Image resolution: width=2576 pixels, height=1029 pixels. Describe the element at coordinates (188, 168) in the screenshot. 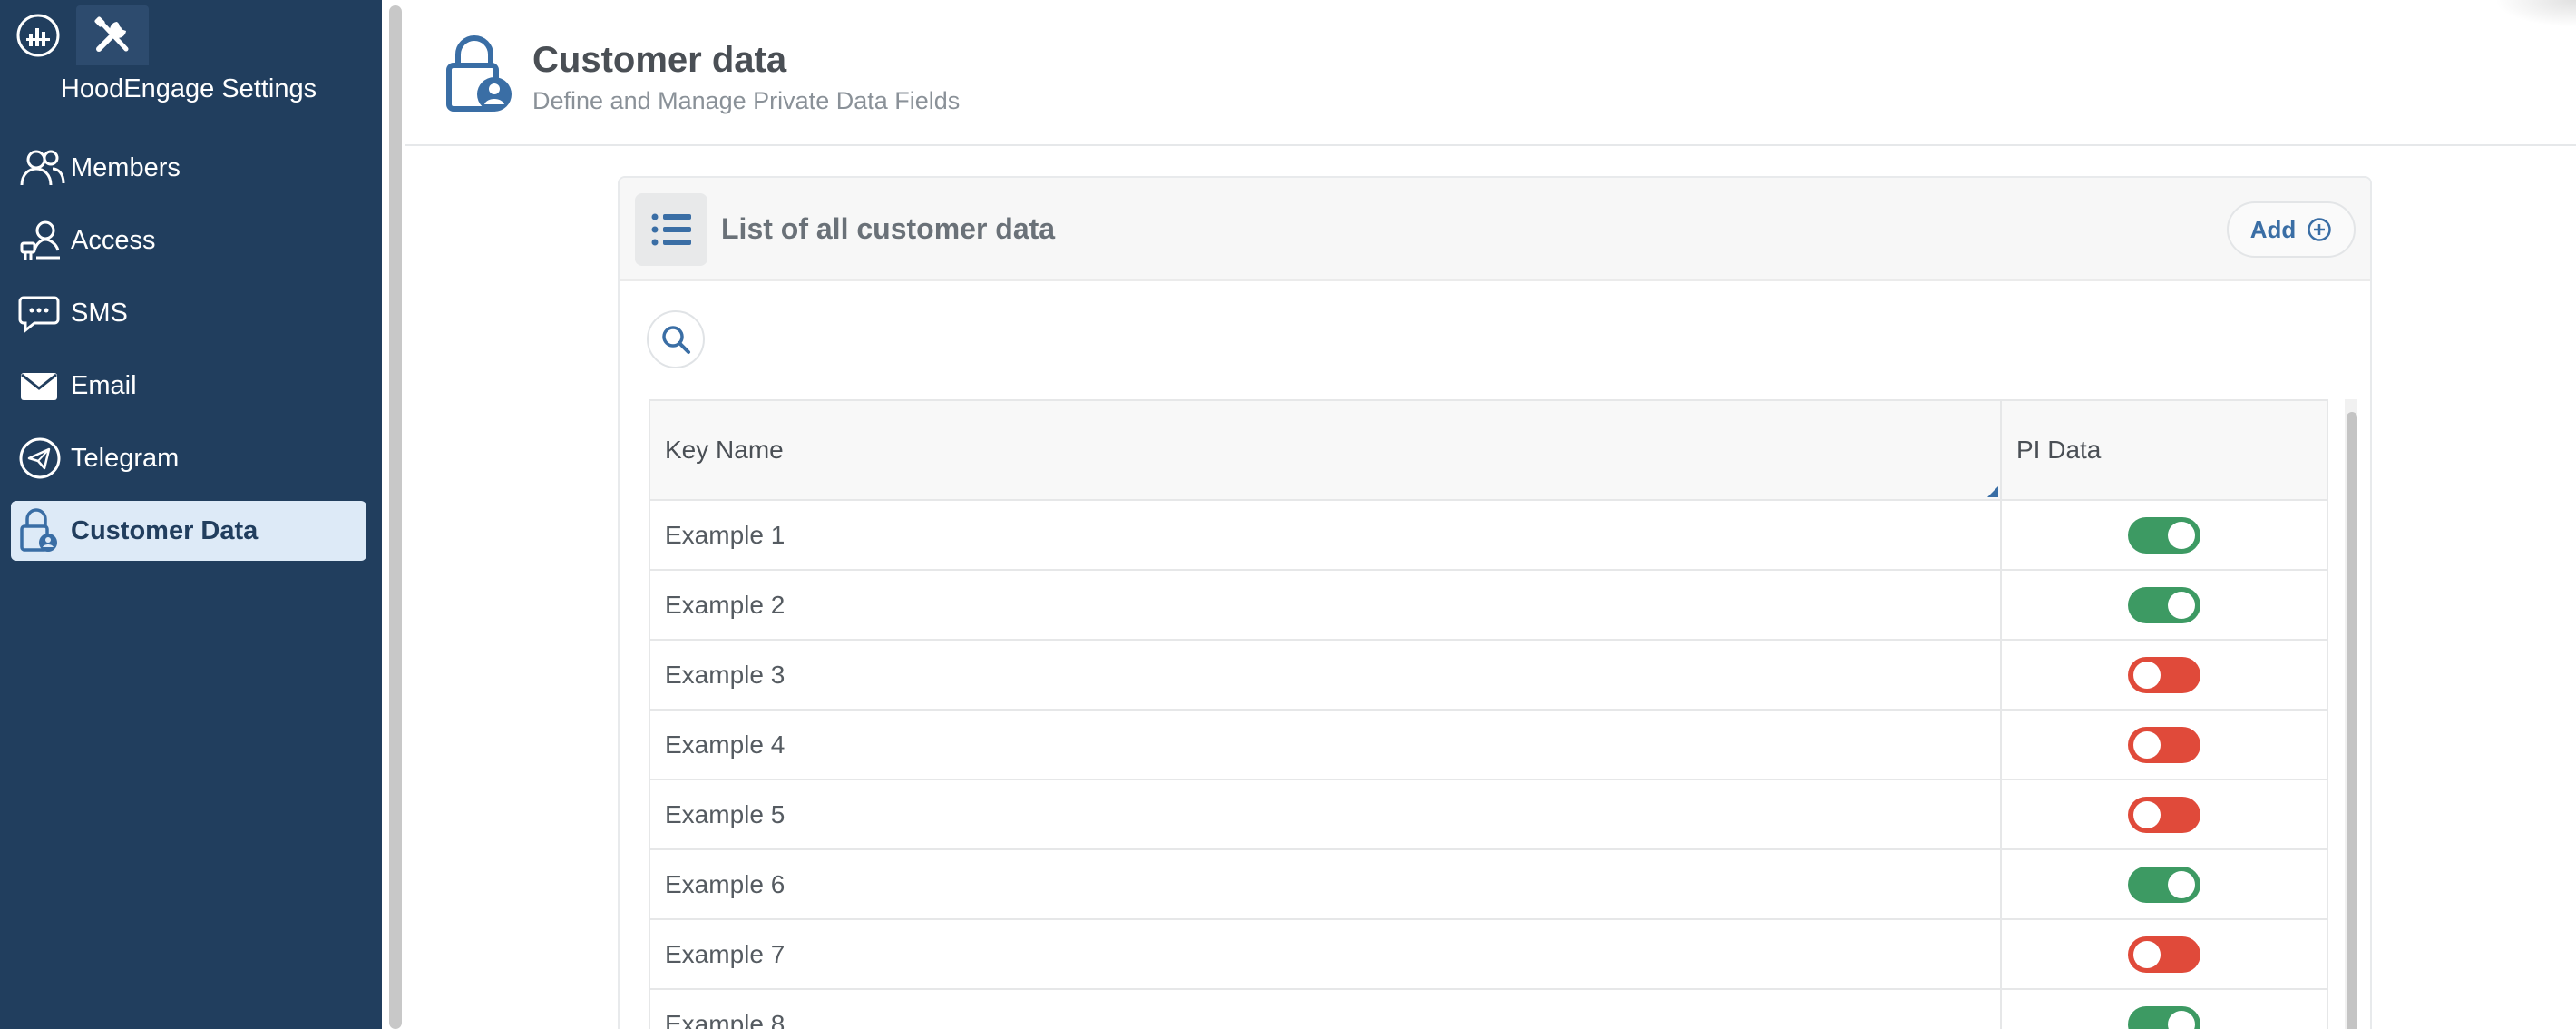

I see `sidebar-item-members: Members` at that location.